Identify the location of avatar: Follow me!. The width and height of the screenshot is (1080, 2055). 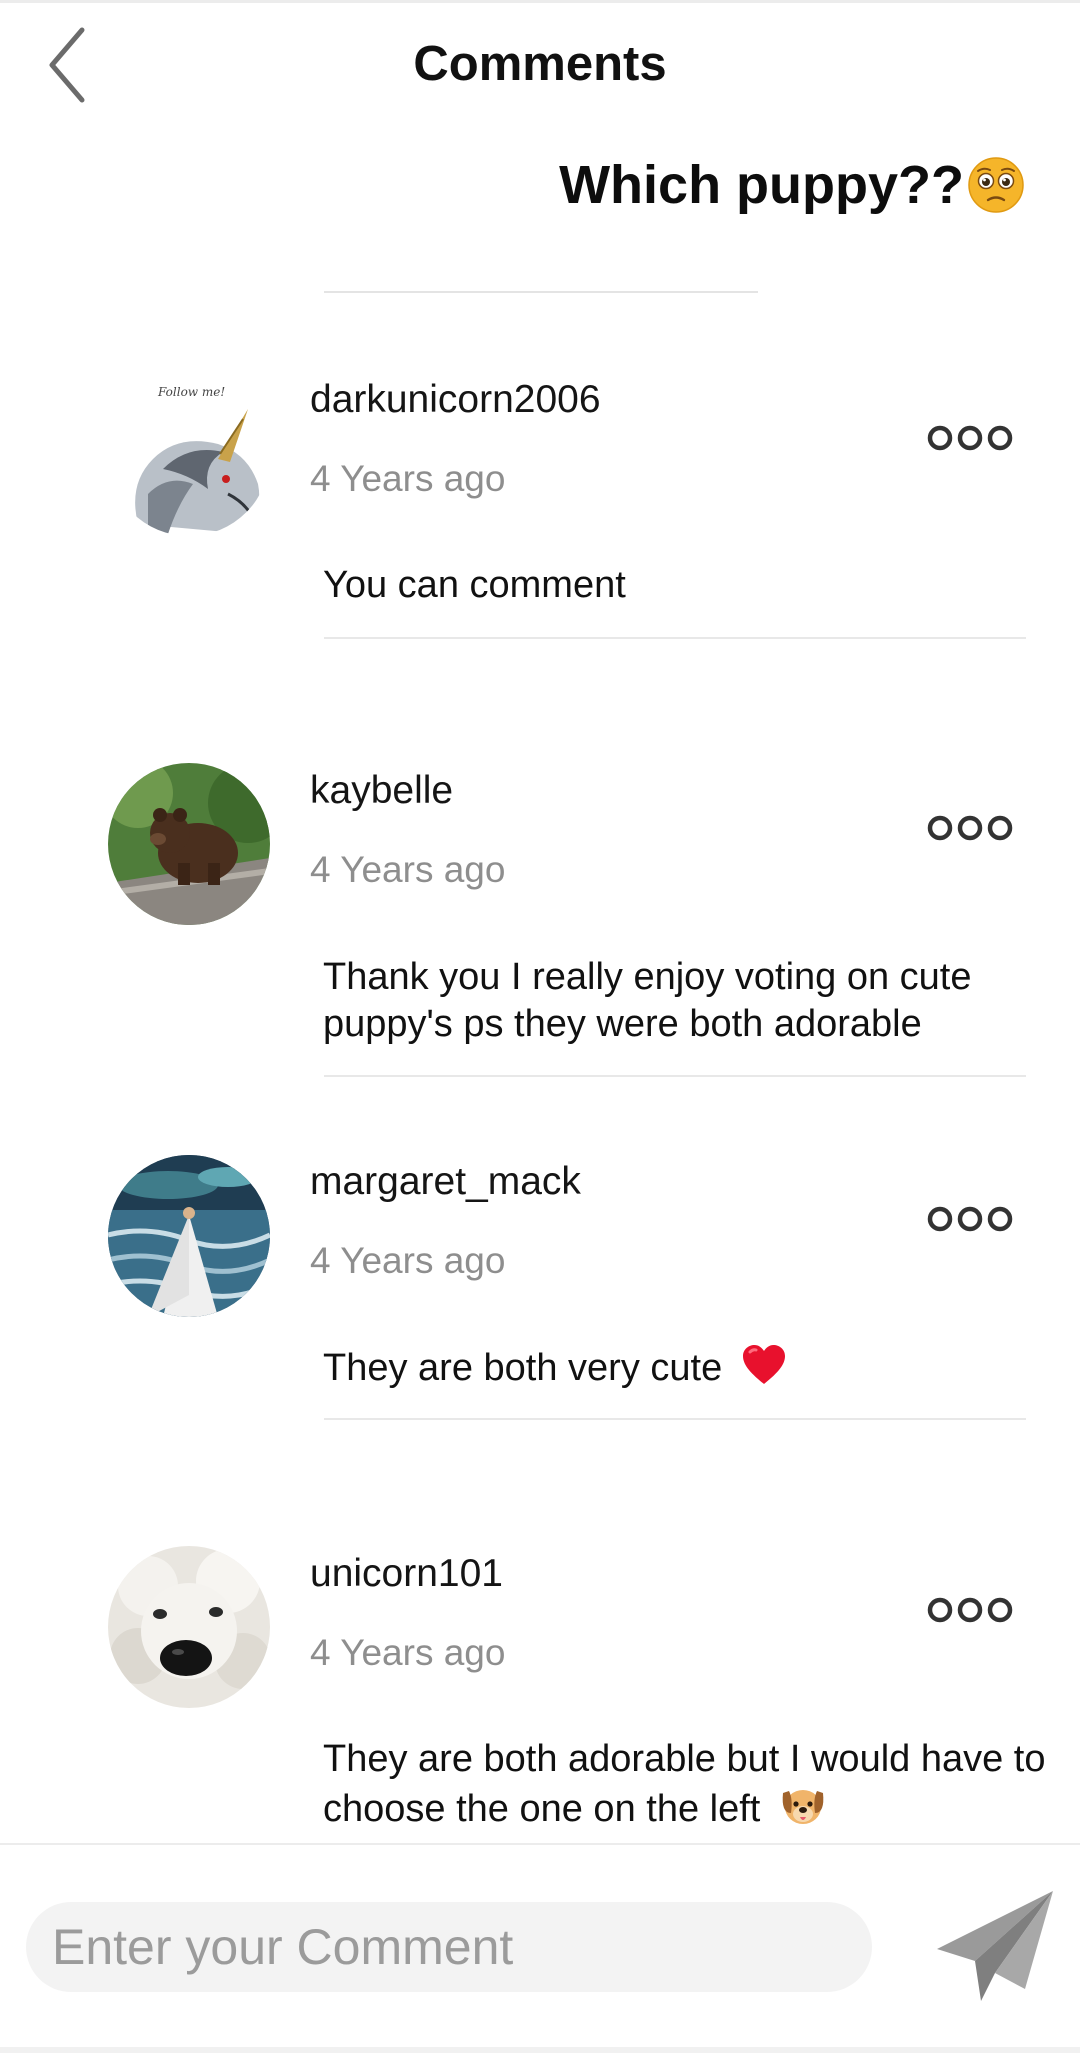
(189, 455).